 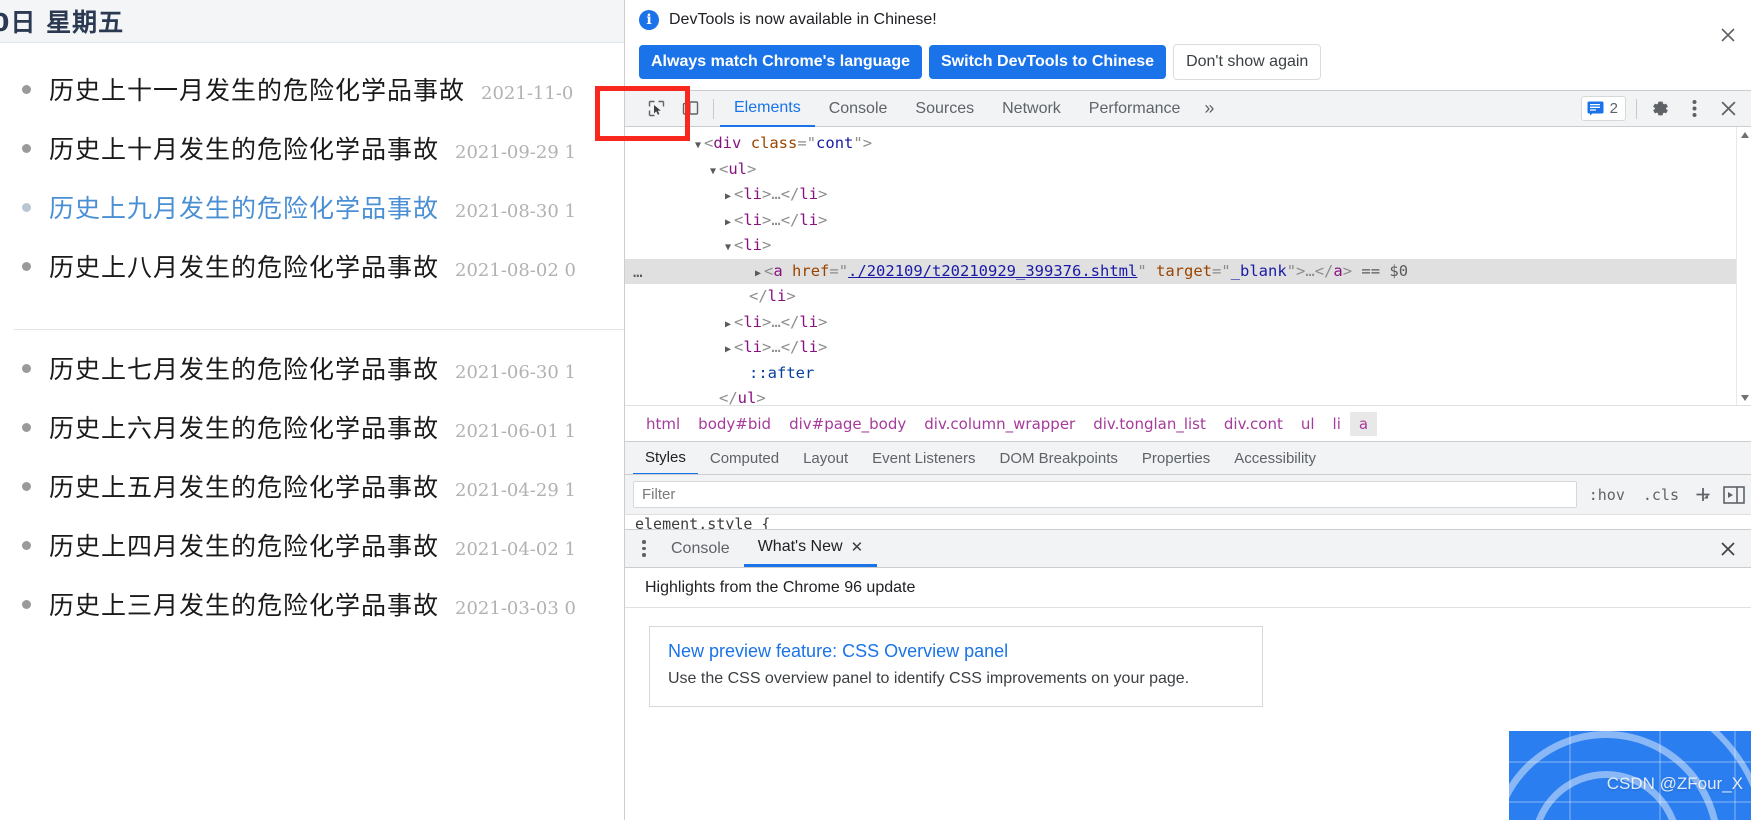 What do you see at coordinates (244, 545) in the screenshot?
I see `list-item-title: 历史上四月发生的危险化学品事故` at bounding box center [244, 545].